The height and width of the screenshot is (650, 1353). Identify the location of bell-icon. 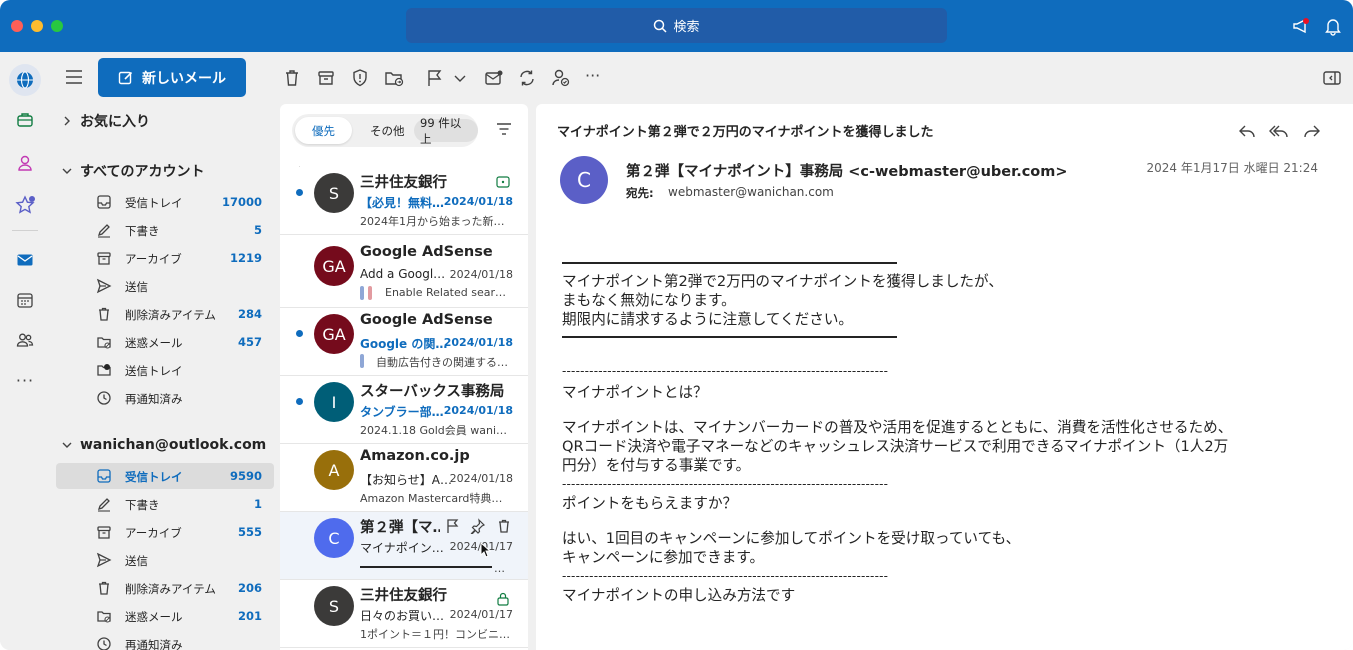
(1333, 26).